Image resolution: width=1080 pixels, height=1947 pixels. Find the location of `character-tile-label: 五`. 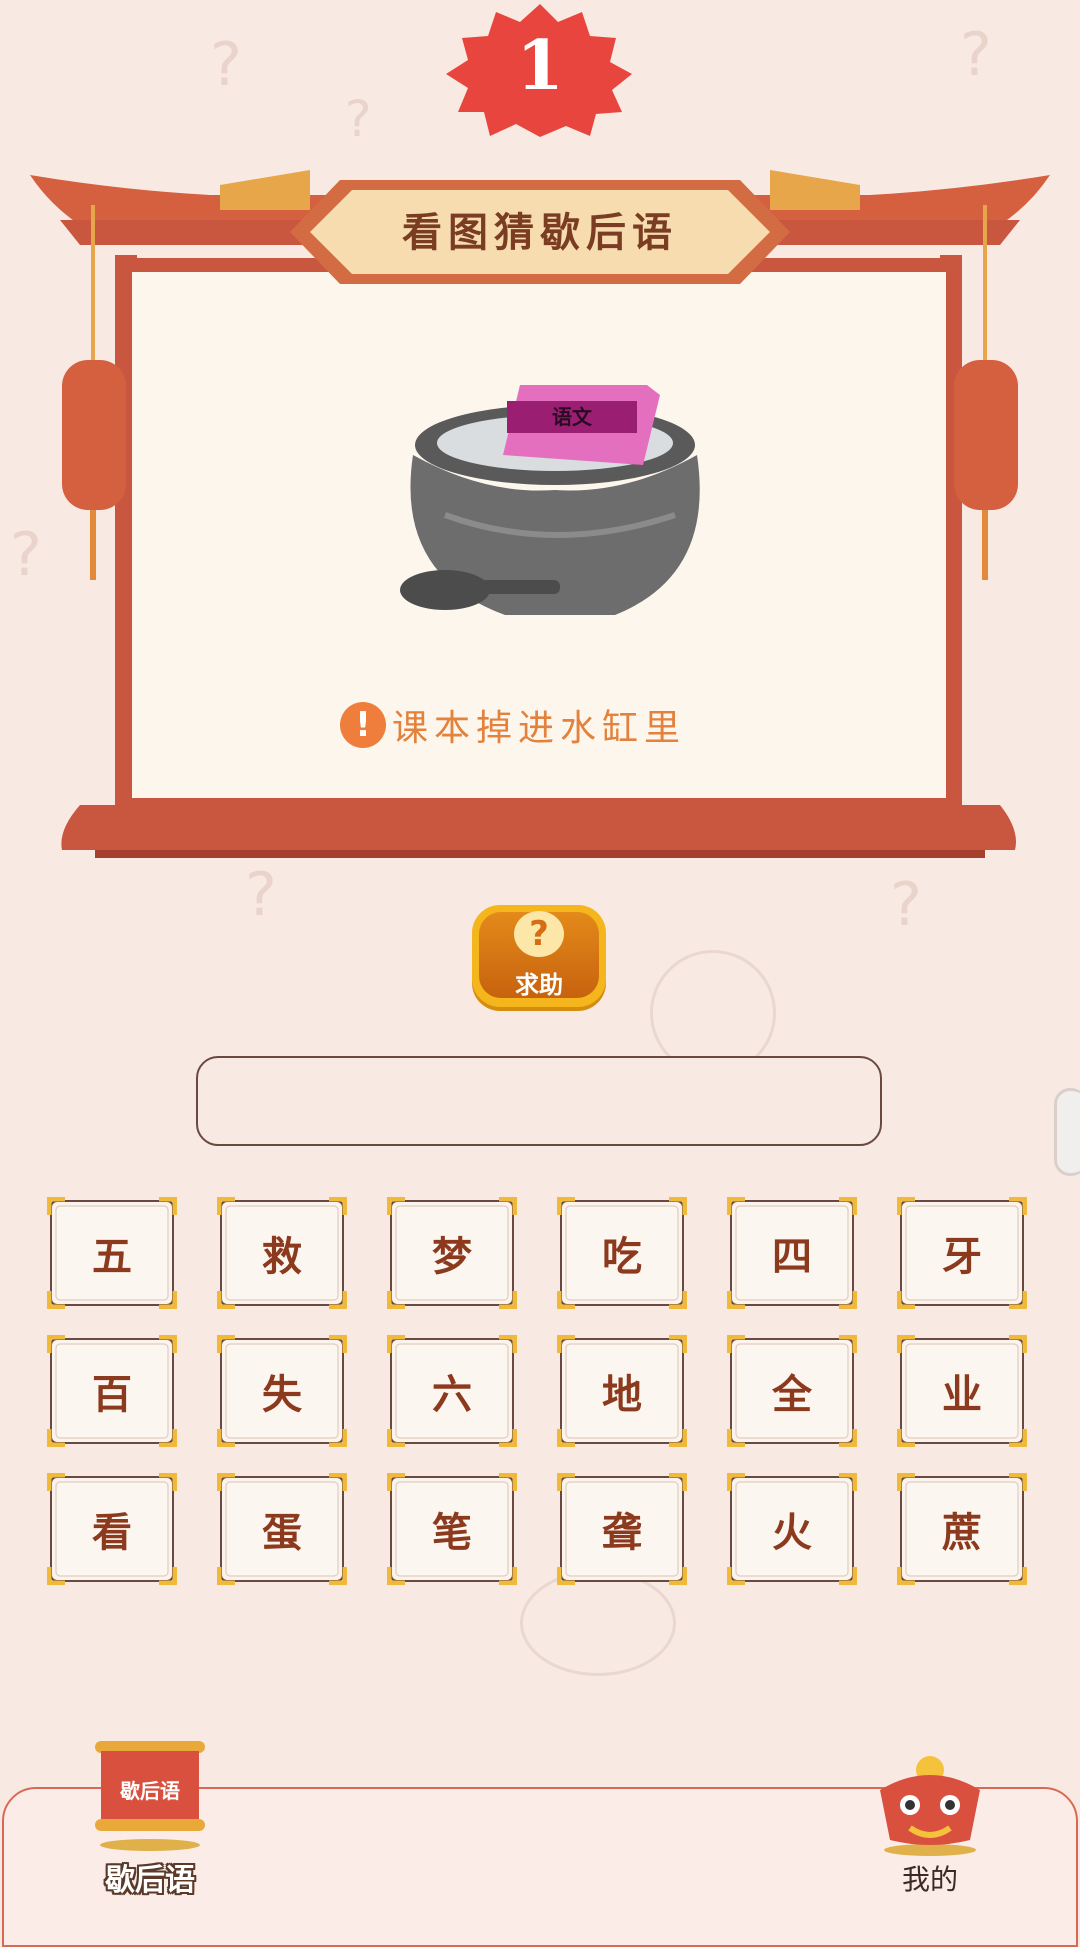

character-tile-label: 五 is located at coordinates (112, 1256).